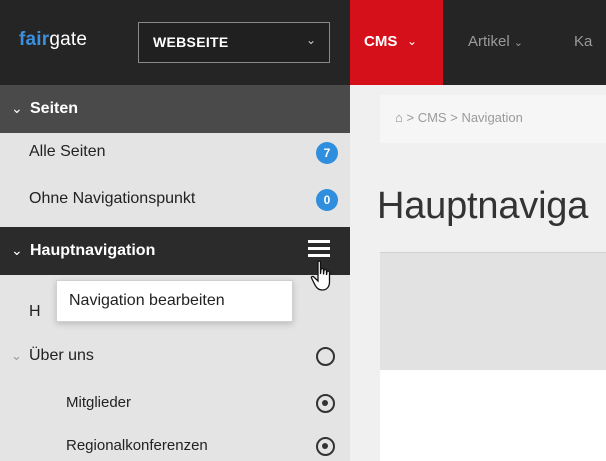 The height and width of the screenshot is (461, 606). What do you see at coordinates (327, 200) in the screenshot?
I see `count-badge: 0` at bounding box center [327, 200].